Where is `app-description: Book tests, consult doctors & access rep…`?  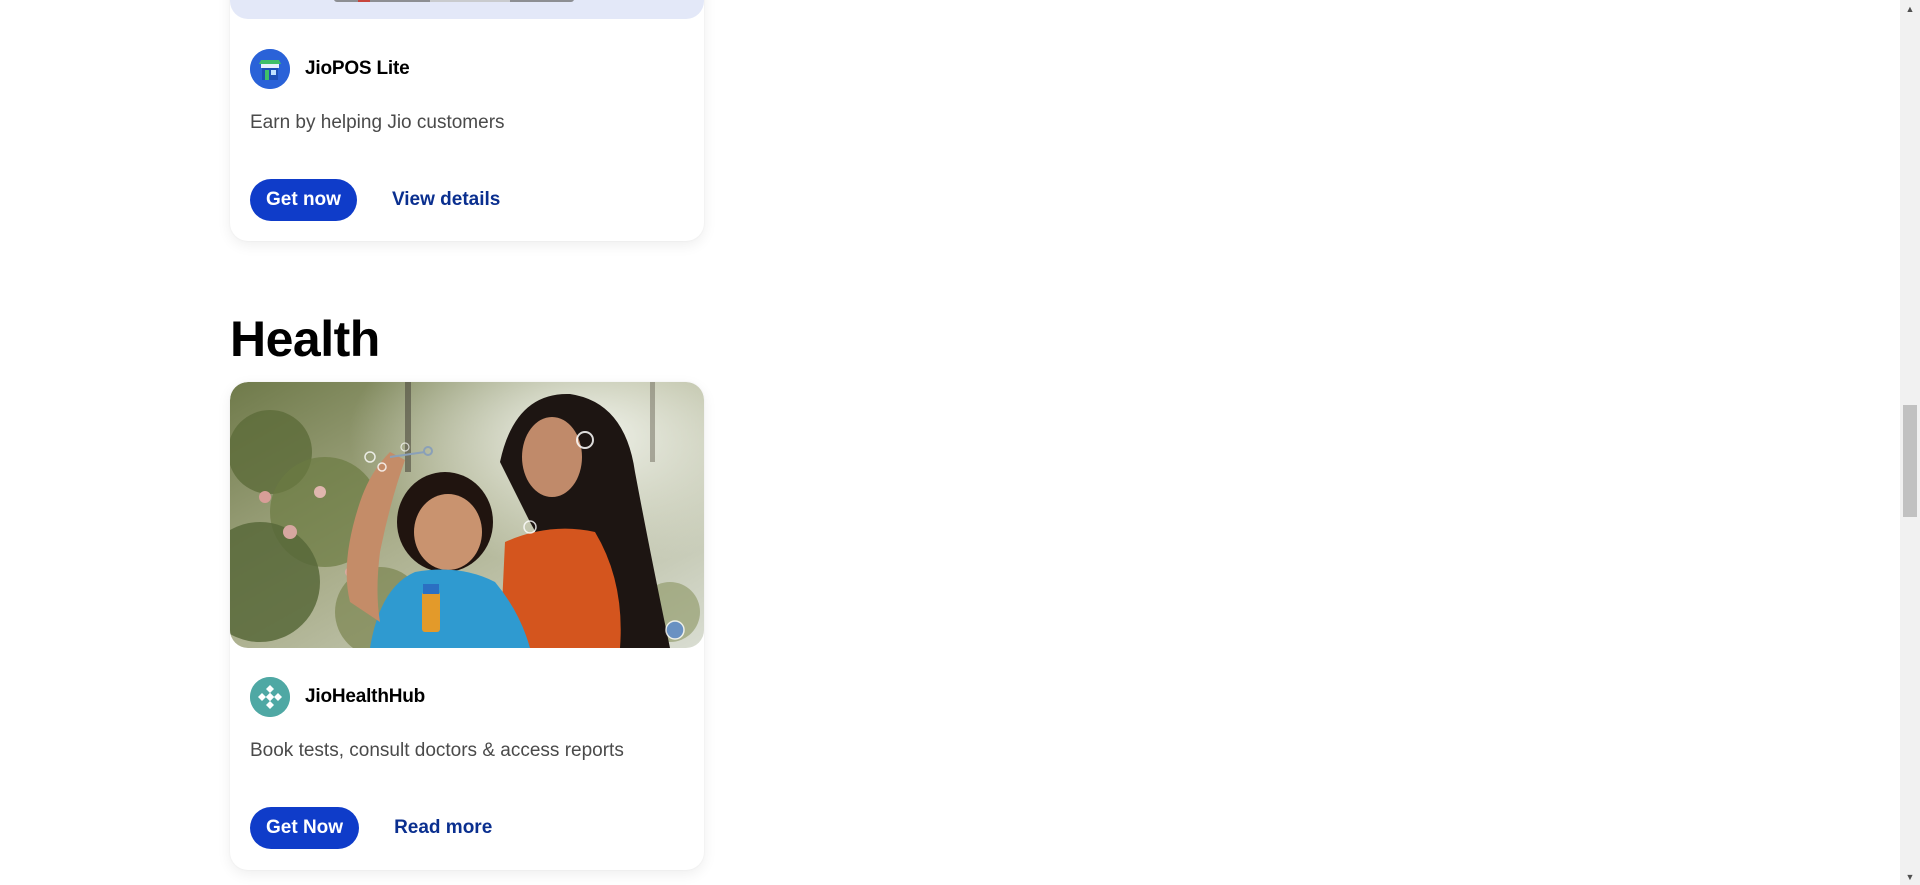
app-description: Book tests, consult doctors & access rep… is located at coordinates (437, 750).